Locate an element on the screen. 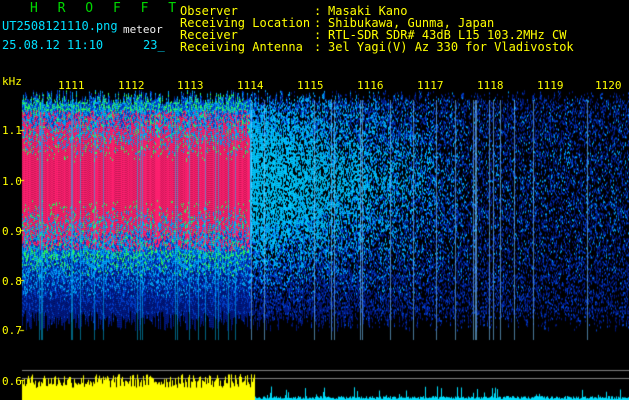 Image resolution: width=629 pixels, height=400 pixels. antenna-value: 3el Yagi(V) Az 330 for Vladivostok is located at coordinates (451, 47).